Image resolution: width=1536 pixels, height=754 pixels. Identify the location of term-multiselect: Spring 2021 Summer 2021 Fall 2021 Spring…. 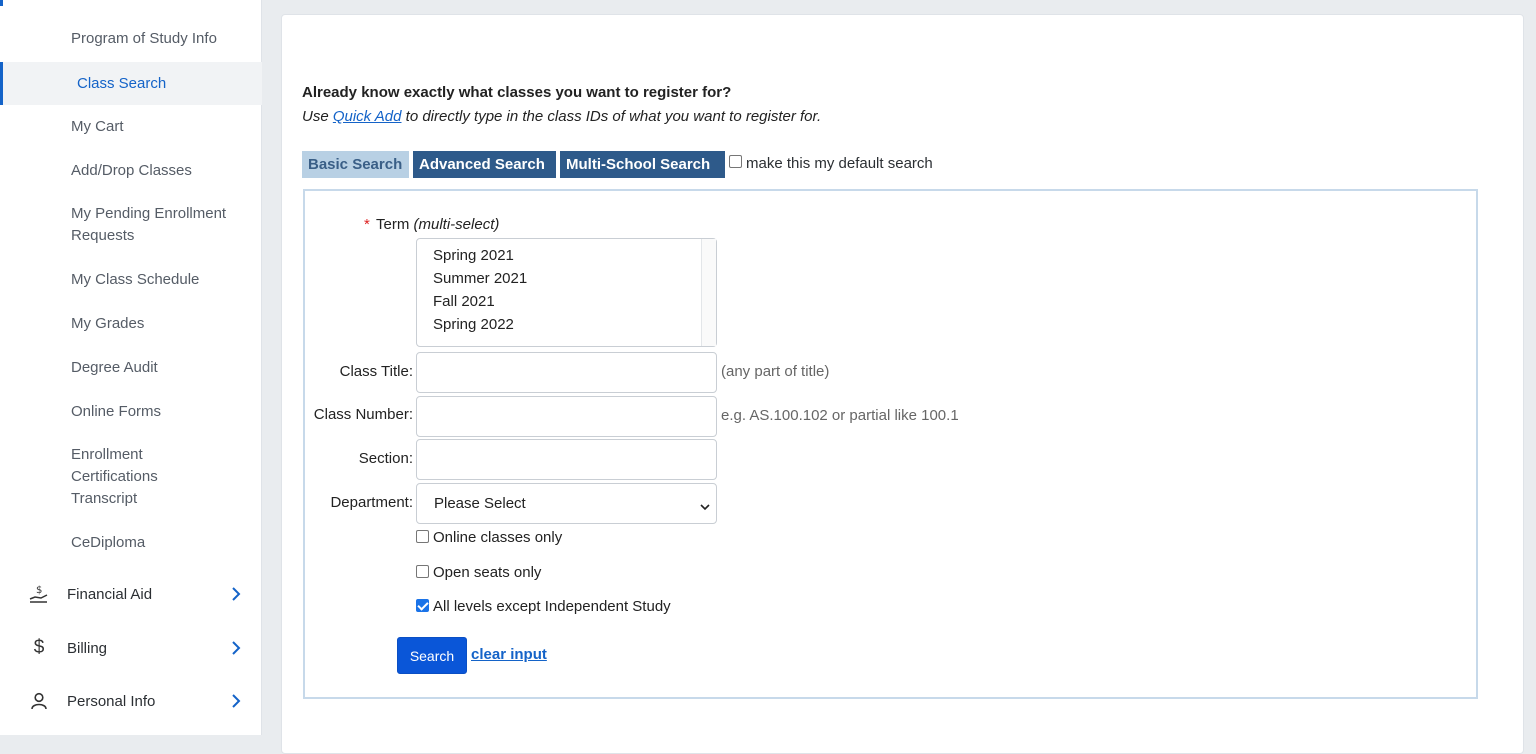
(566, 292).